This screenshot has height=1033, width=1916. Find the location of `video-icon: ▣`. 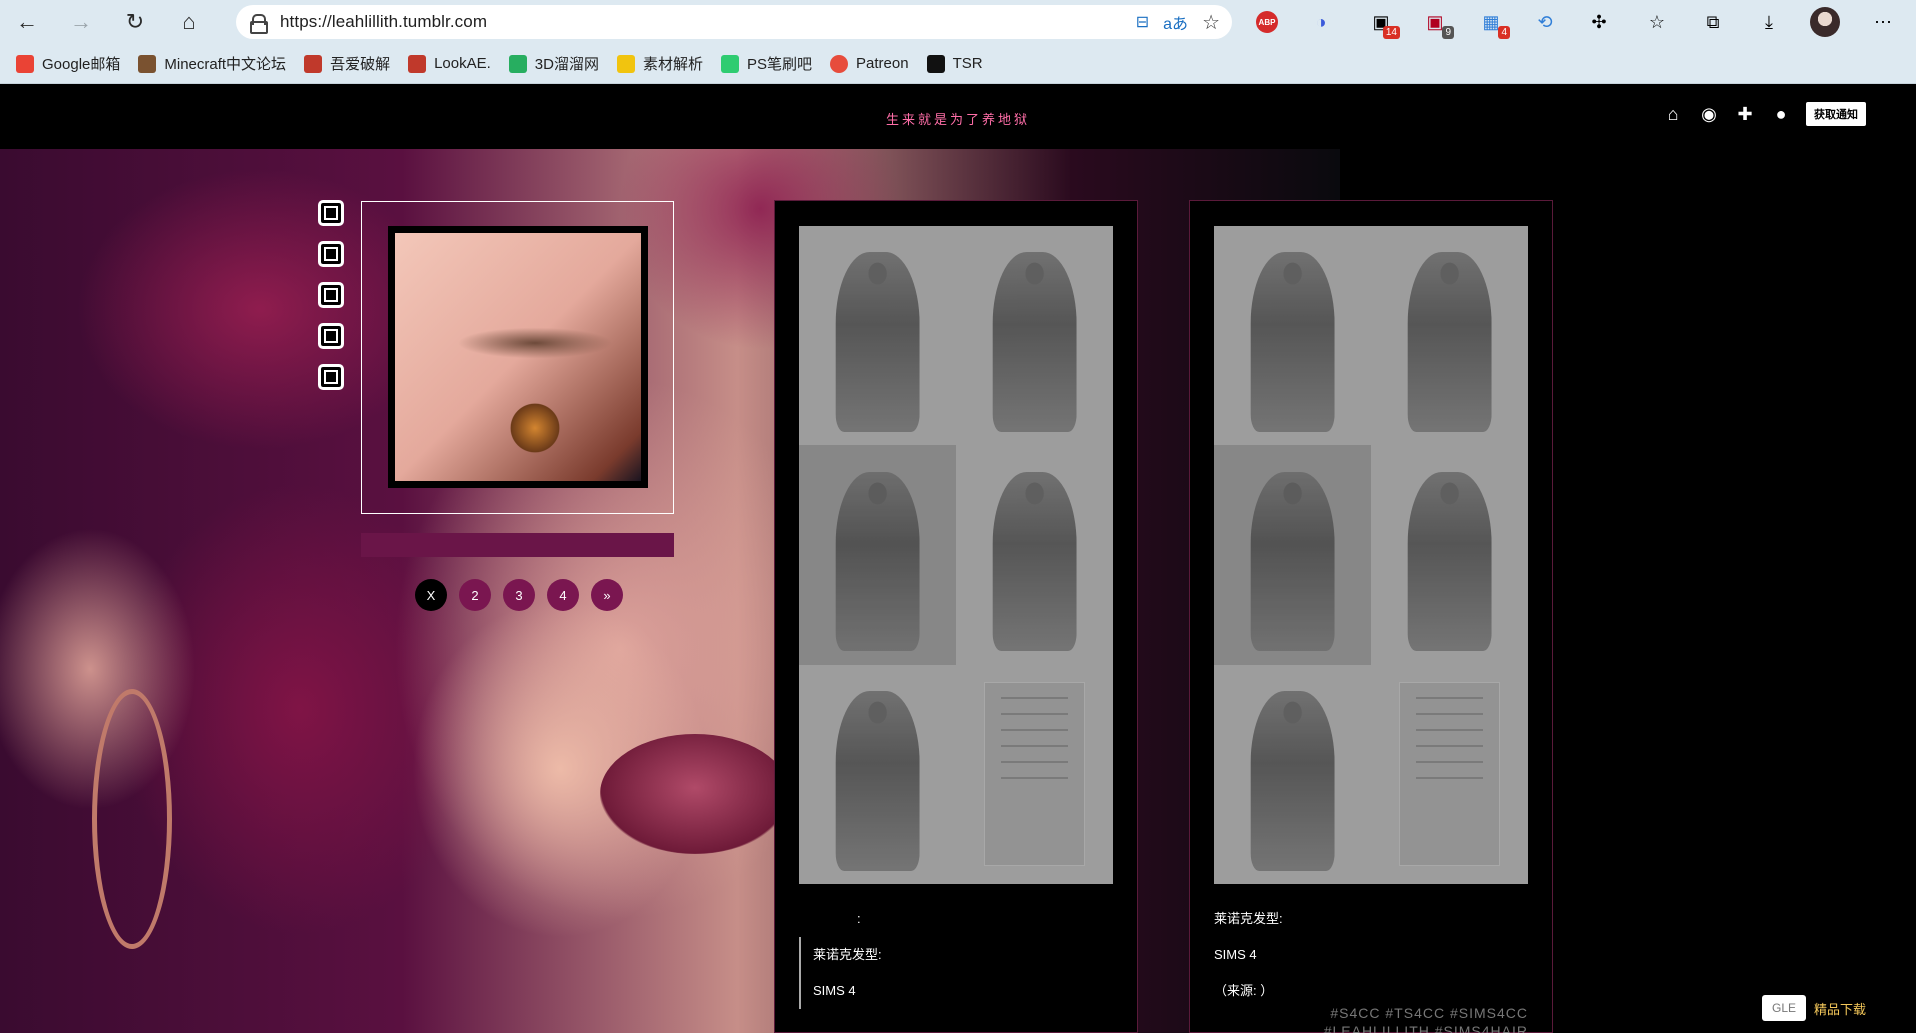

video-icon: ▣ is located at coordinates (1435, 21).